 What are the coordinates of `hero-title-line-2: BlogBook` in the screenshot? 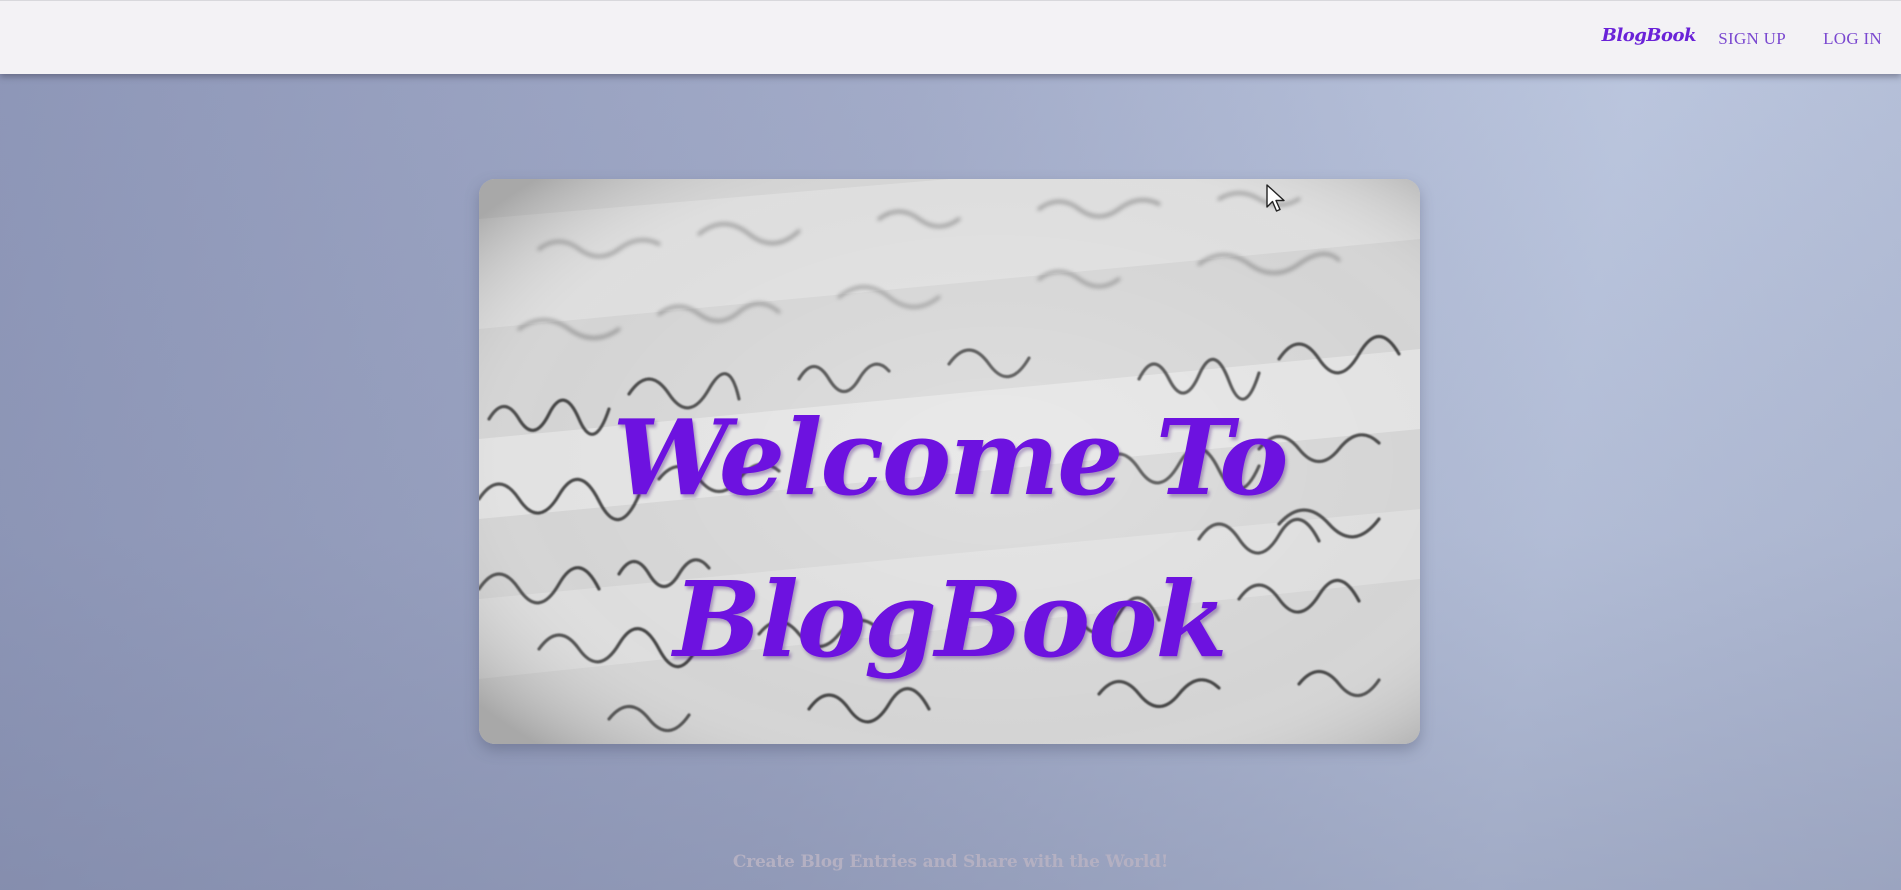 It's located at (950, 619).